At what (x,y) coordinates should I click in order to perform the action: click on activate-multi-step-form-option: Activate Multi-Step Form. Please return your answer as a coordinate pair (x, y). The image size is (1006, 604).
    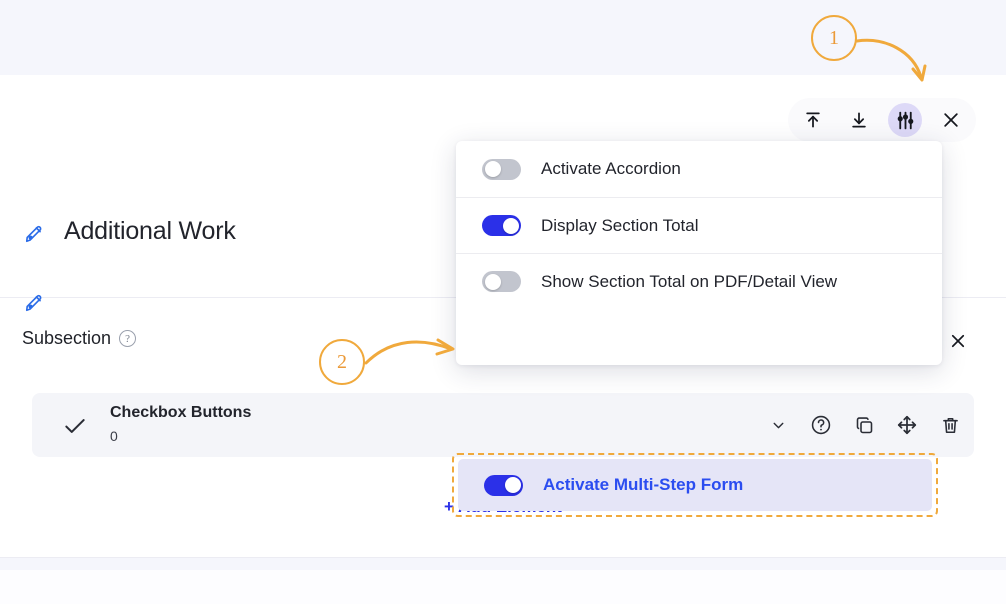
    Looking at the image, I should click on (695, 485).